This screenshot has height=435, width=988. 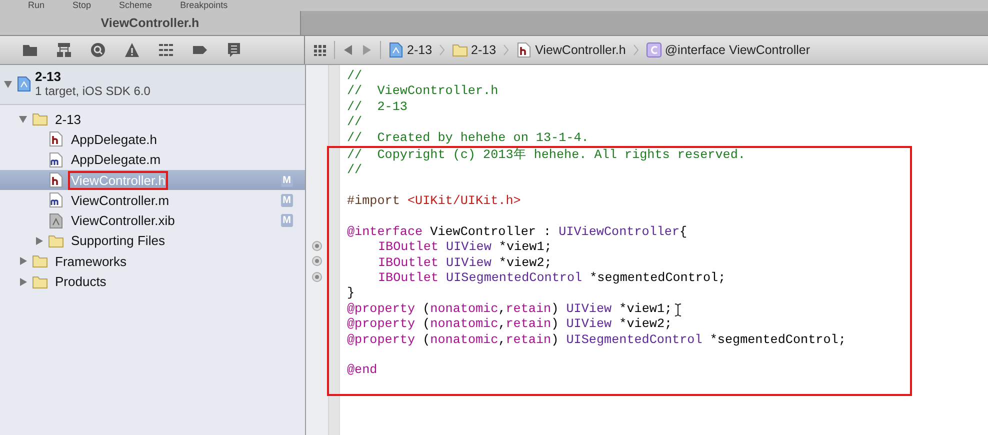 I want to click on file-name: ViewController.m, so click(x=120, y=201).